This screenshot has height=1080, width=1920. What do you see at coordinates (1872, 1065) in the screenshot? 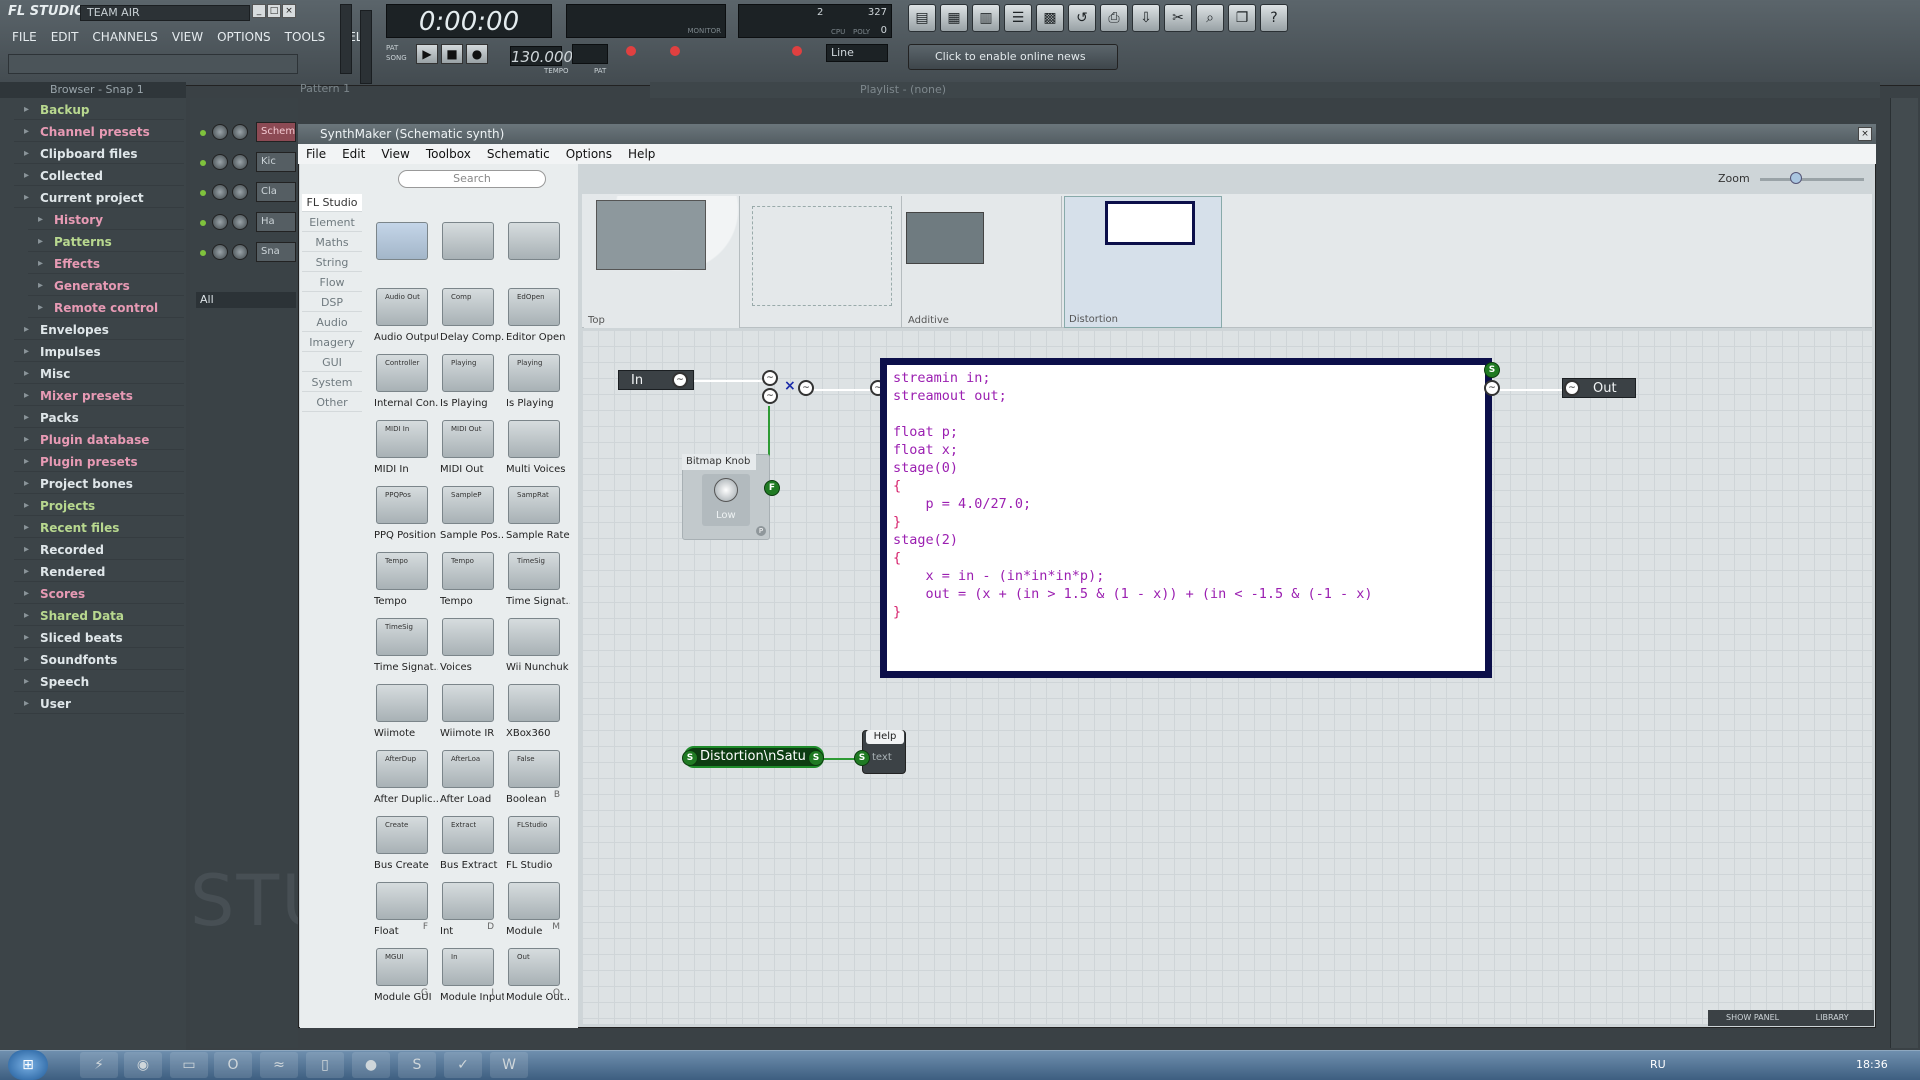
I see `system-clock: 18:36` at bounding box center [1872, 1065].